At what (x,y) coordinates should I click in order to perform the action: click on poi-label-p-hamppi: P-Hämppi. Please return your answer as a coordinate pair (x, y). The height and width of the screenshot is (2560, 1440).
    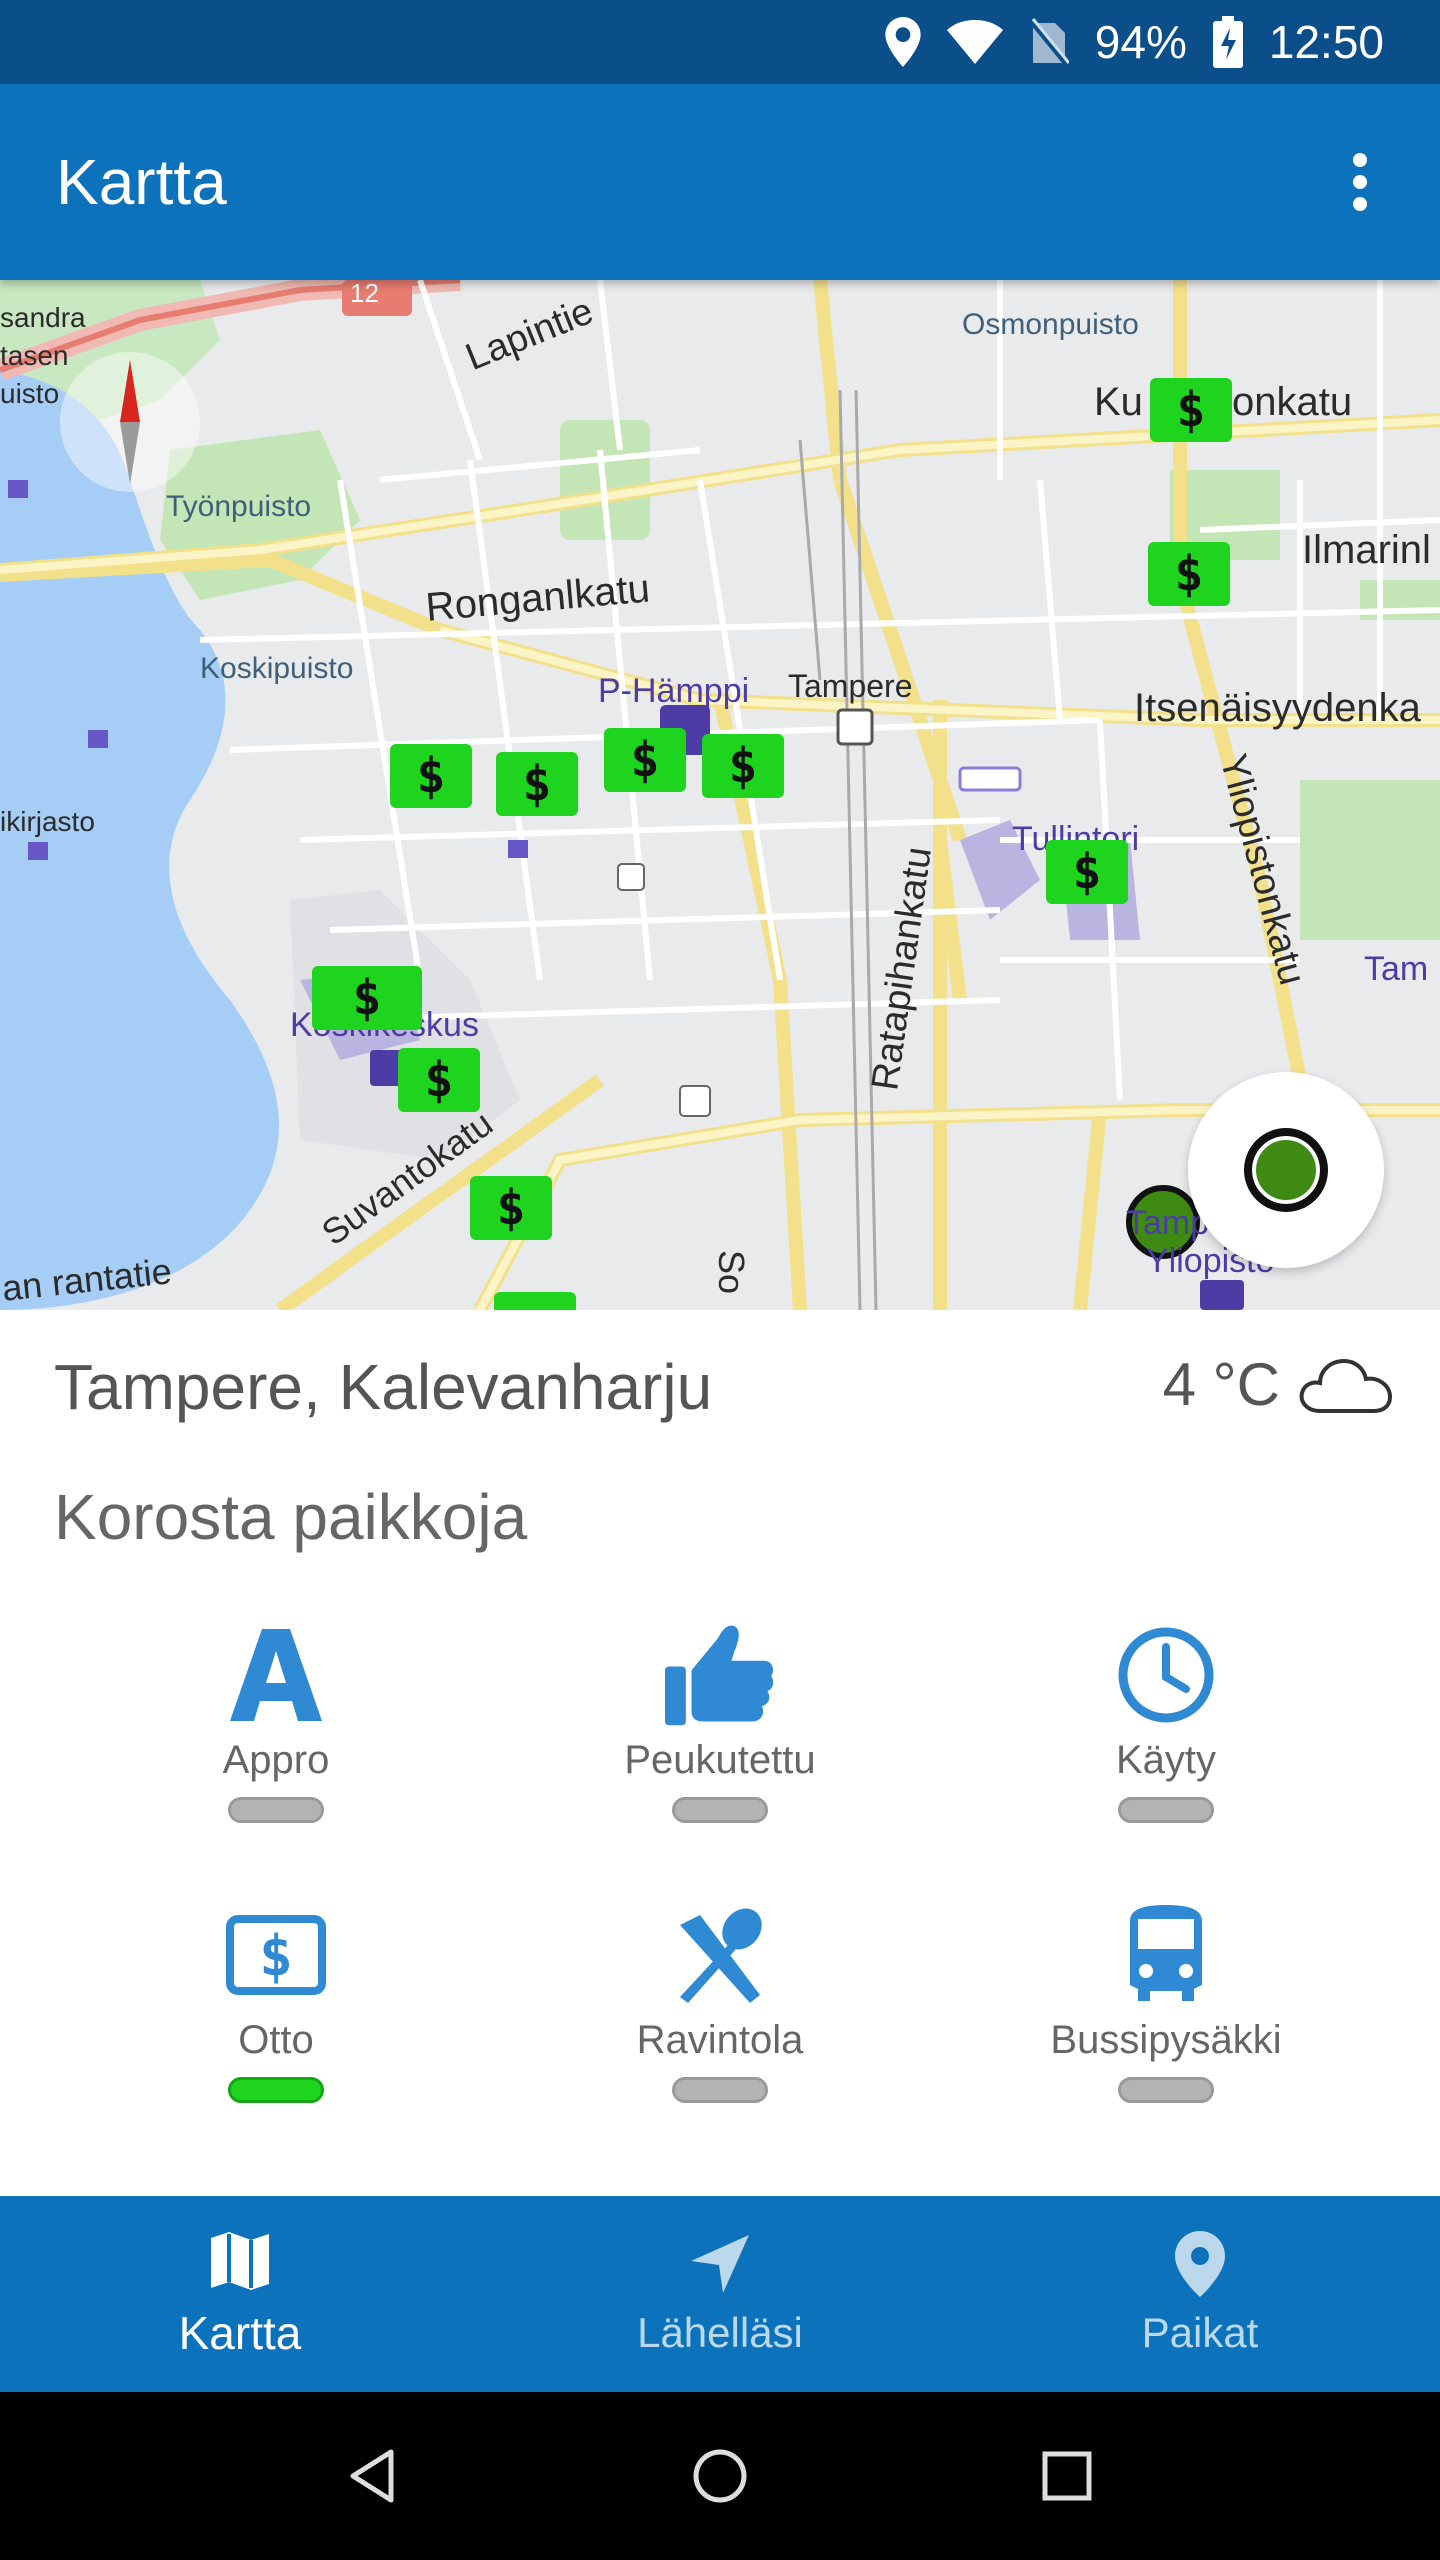
    Looking at the image, I should click on (674, 691).